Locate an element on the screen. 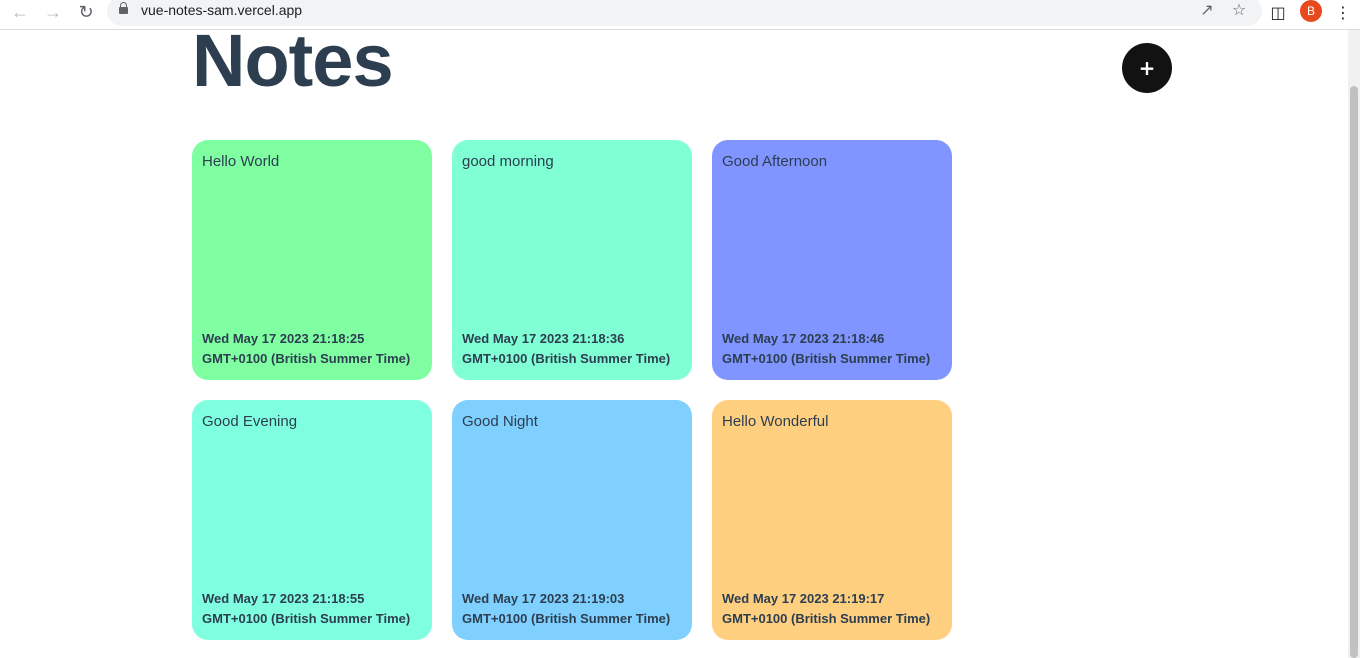  bookmark-star-icon: ☆ is located at coordinates (1239, 10).